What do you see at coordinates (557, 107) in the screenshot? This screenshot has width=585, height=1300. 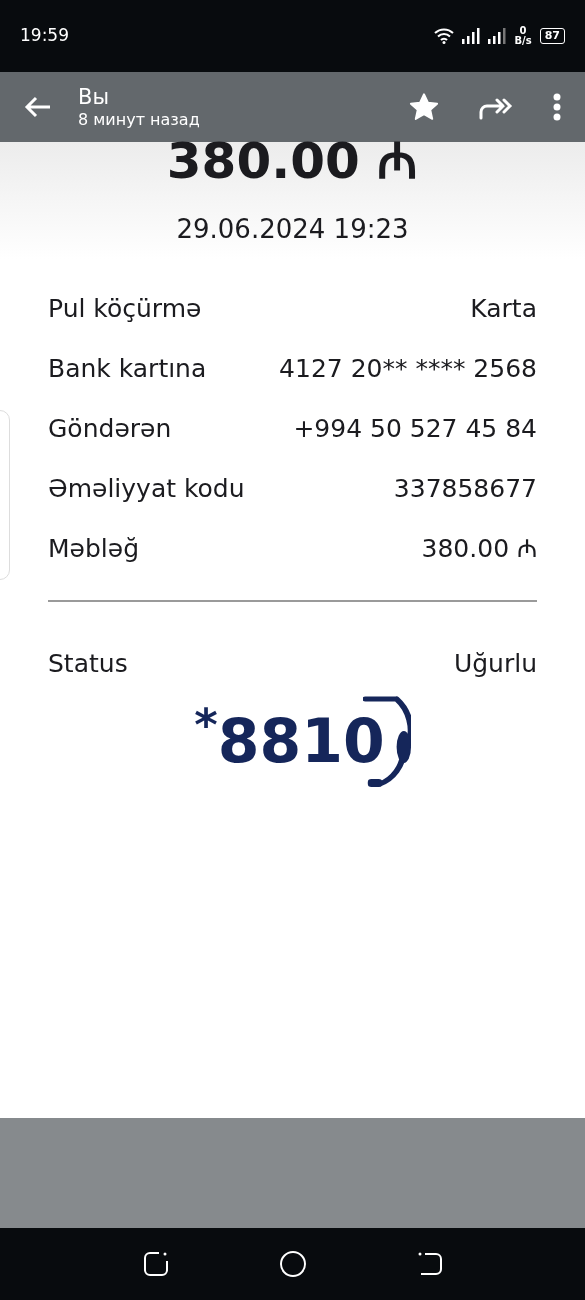 I see `more-icon` at bounding box center [557, 107].